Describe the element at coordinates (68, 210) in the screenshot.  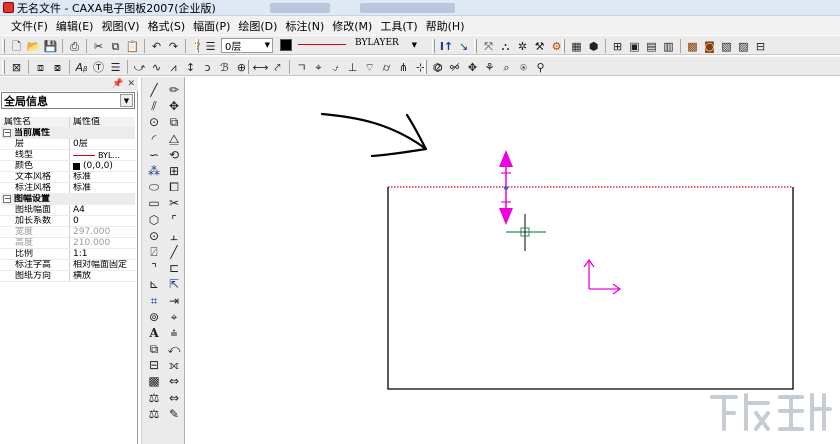
I see `property-row-sheet-size: 图纸幅面 A4` at that location.